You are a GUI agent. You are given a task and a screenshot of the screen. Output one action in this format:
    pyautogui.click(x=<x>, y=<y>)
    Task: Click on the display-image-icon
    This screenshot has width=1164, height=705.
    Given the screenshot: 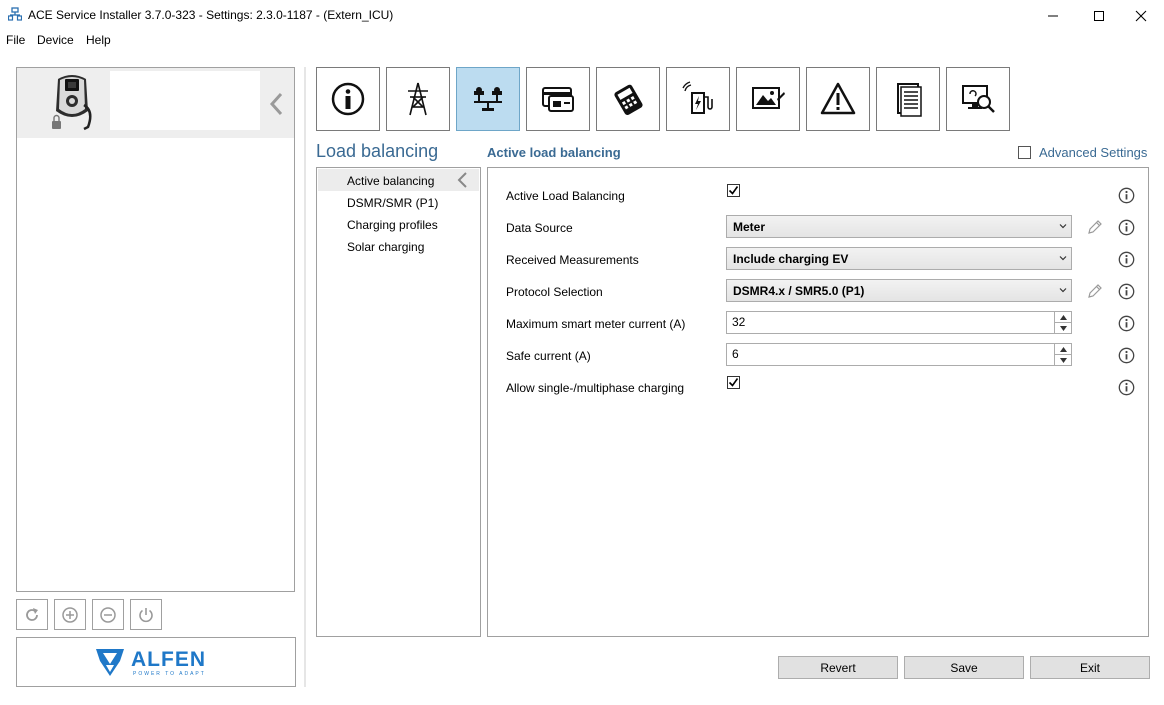 What is the action you would take?
    pyautogui.click(x=768, y=98)
    